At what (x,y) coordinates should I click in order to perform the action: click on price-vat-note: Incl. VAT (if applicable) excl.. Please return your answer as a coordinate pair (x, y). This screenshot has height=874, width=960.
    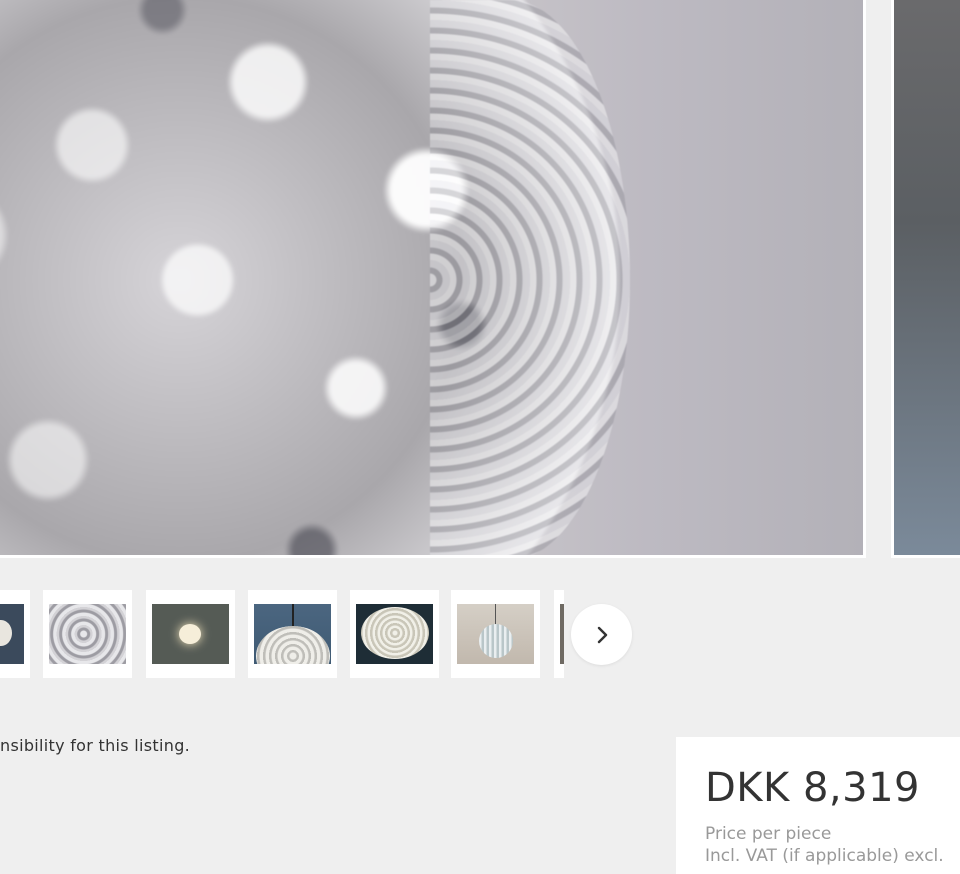
    Looking at the image, I should click on (824, 856).